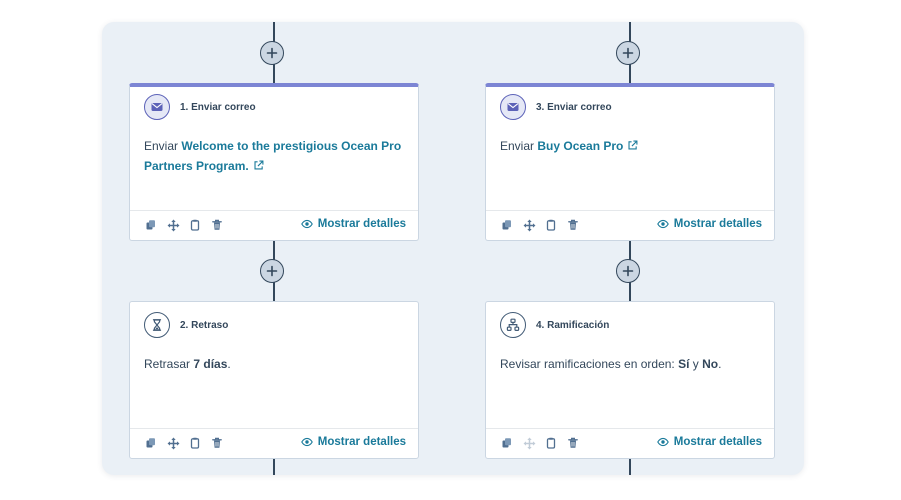 The width and height of the screenshot is (901, 500). I want to click on delay-value: 7 días, so click(210, 364).